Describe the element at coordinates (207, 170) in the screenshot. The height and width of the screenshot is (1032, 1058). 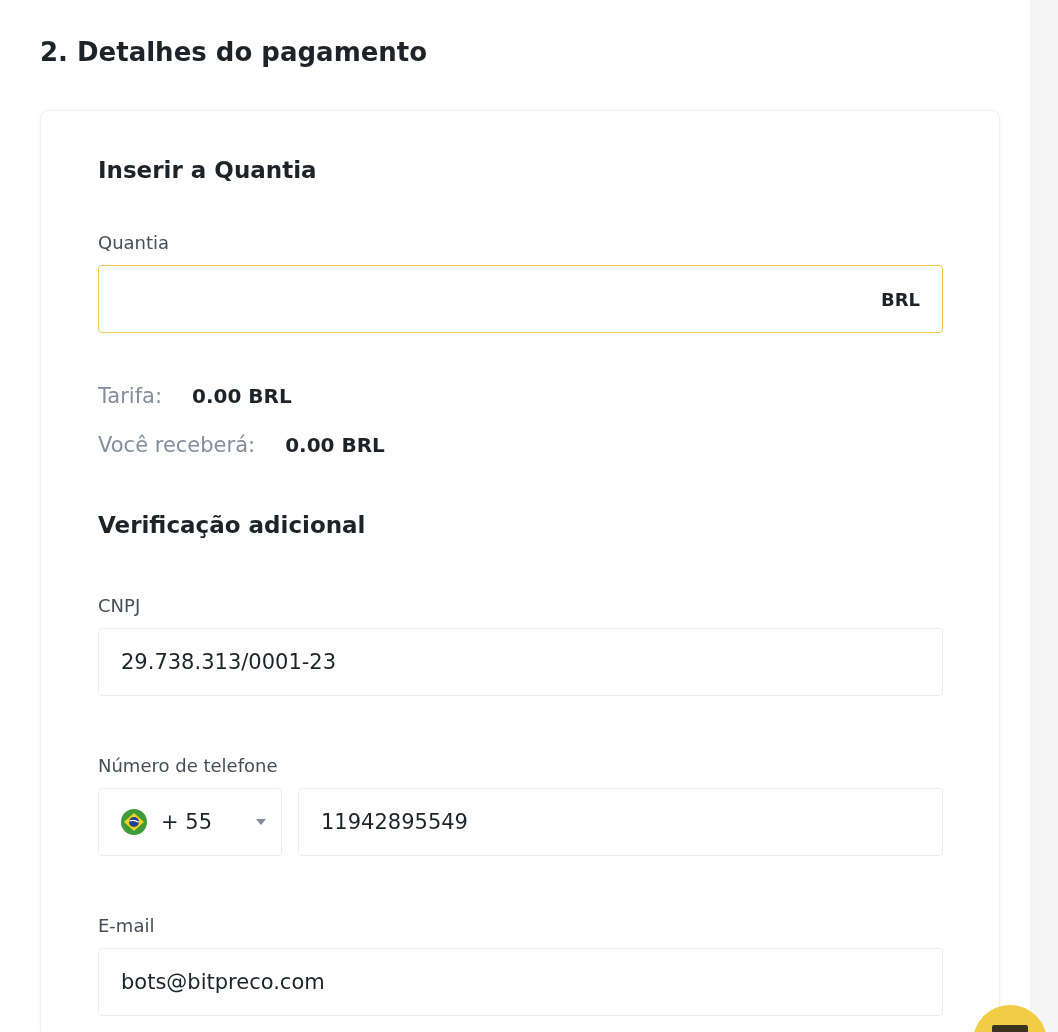
I see `section-heading: Inserir a Quantia` at that location.